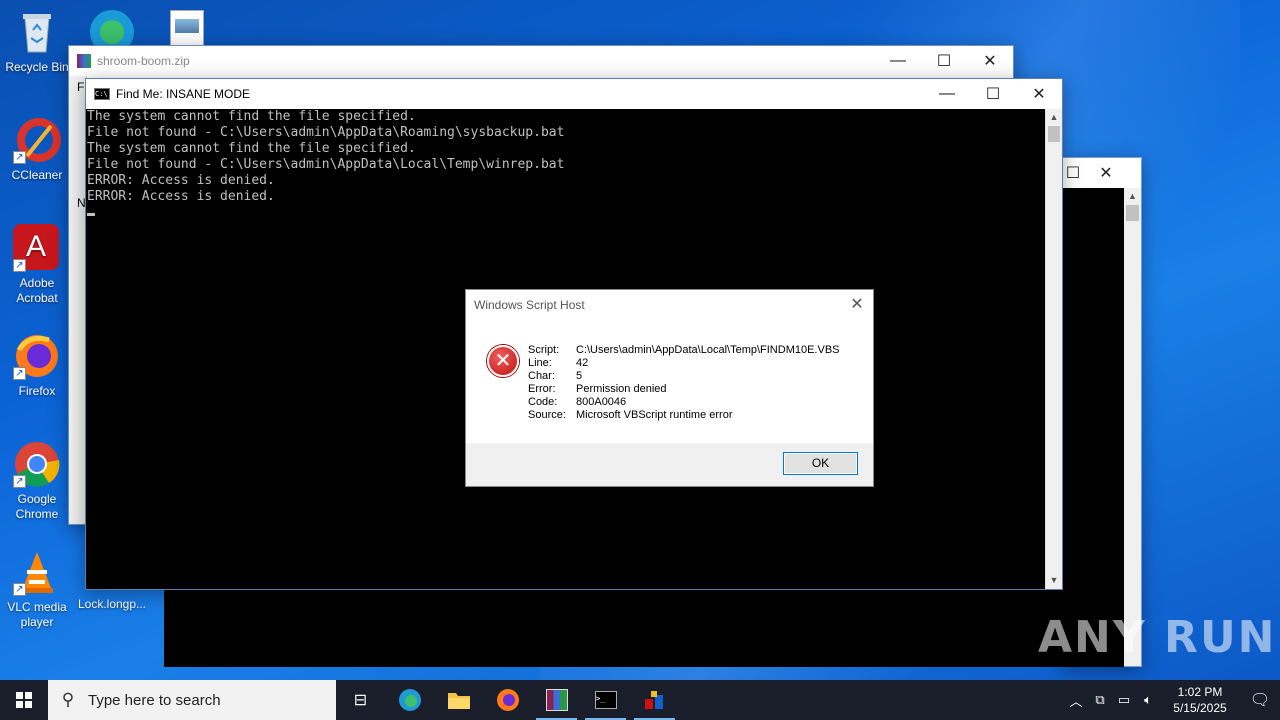  What do you see at coordinates (547, 415) in the screenshot?
I see `field-label: Source:` at bounding box center [547, 415].